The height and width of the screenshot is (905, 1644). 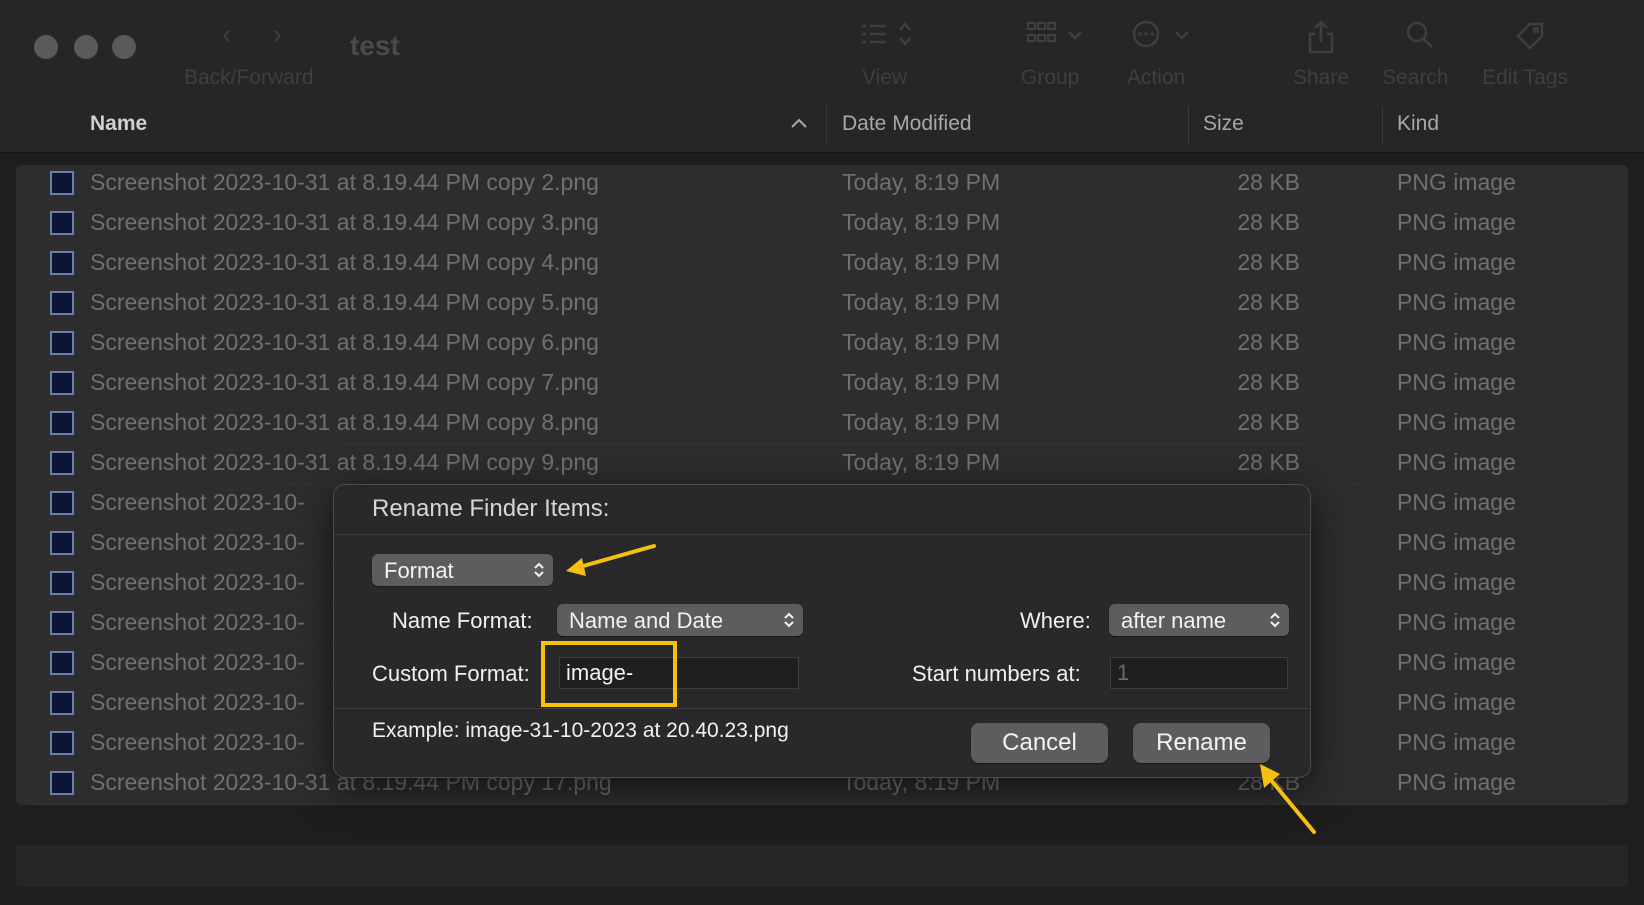 What do you see at coordinates (1164, 35) in the screenshot?
I see `action-ellipsis-icon` at bounding box center [1164, 35].